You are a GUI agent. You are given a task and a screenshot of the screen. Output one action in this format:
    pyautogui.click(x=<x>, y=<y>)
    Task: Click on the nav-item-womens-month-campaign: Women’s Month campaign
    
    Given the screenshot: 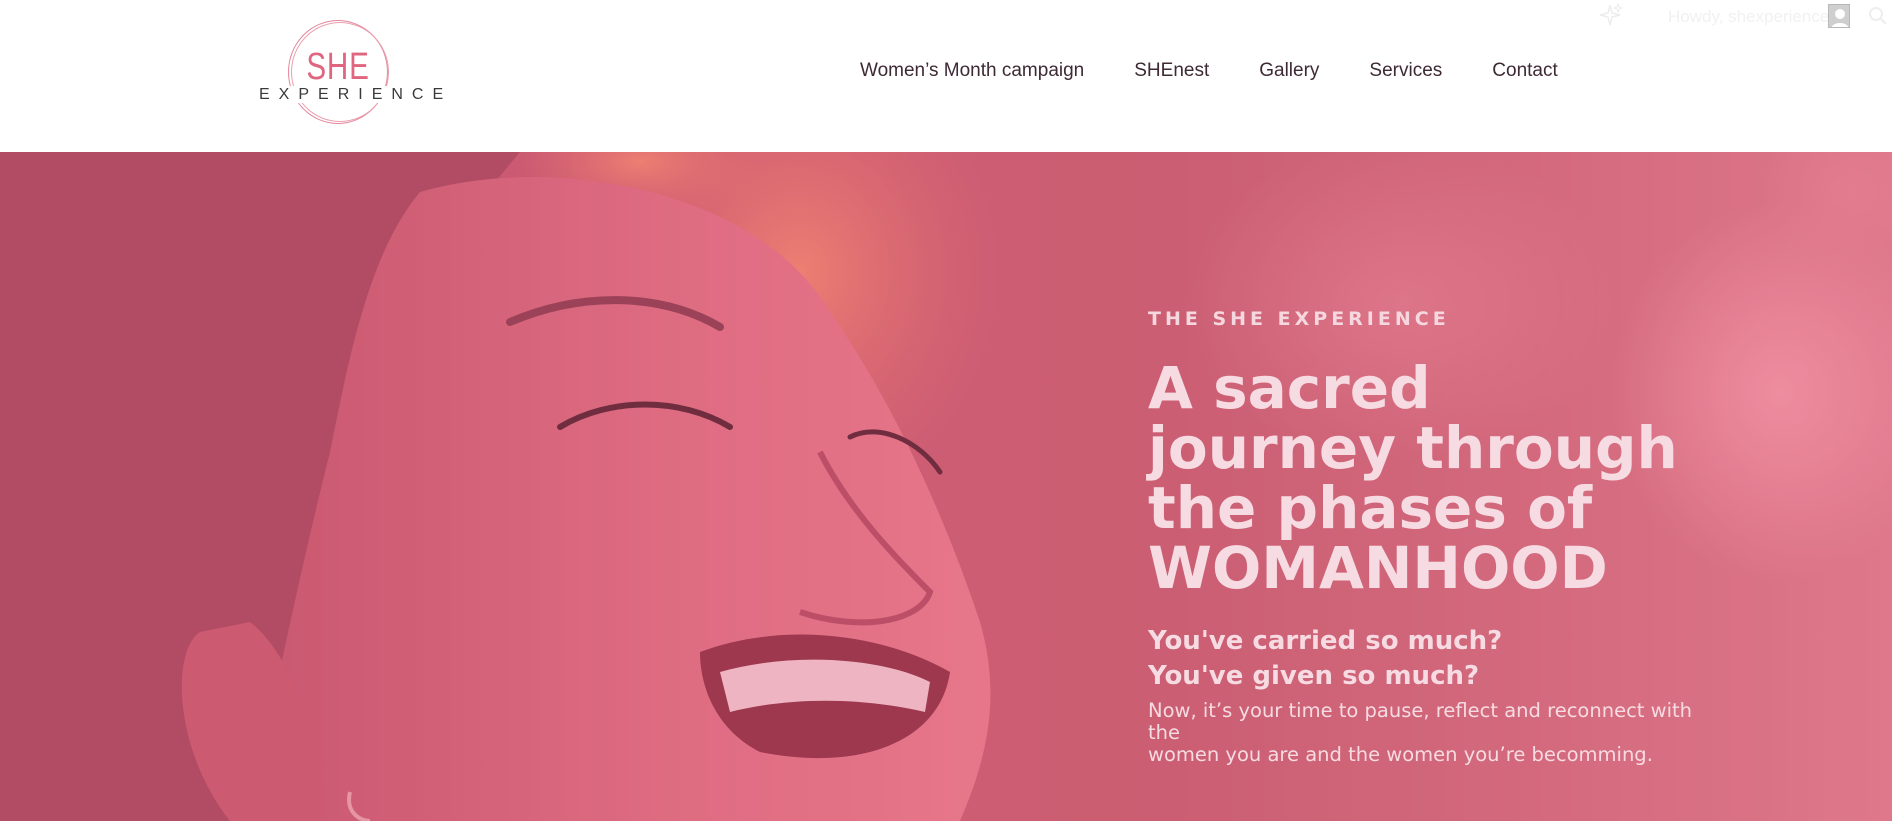 What is the action you would take?
    pyautogui.click(x=972, y=71)
    